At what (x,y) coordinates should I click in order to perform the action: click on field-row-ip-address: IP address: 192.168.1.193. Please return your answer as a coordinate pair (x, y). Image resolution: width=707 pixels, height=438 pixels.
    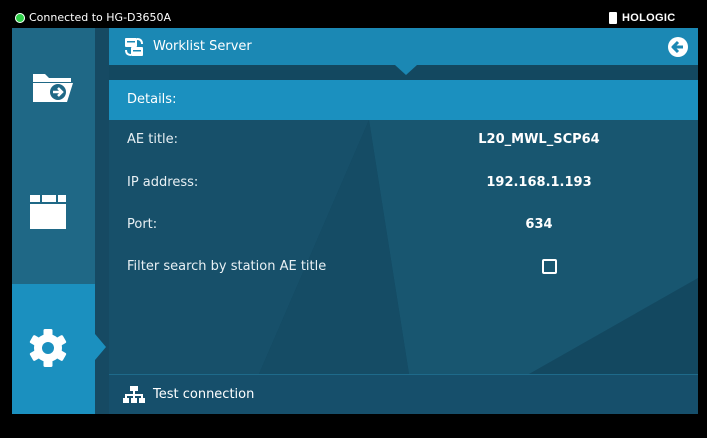
    Looking at the image, I should click on (403, 183).